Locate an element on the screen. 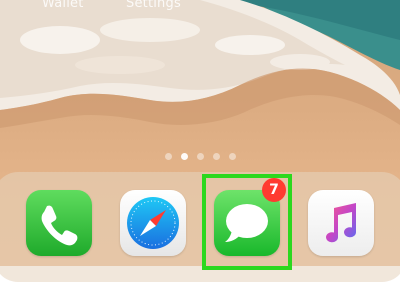  phone-app-icon is located at coordinates (59, 223).